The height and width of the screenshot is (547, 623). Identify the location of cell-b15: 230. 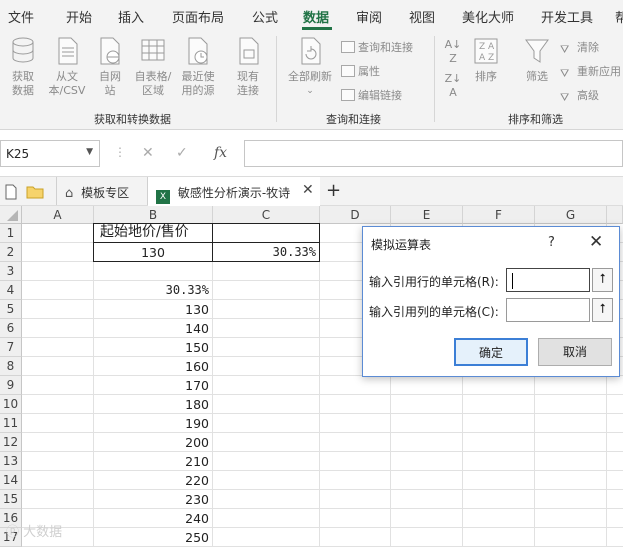
(153, 499).